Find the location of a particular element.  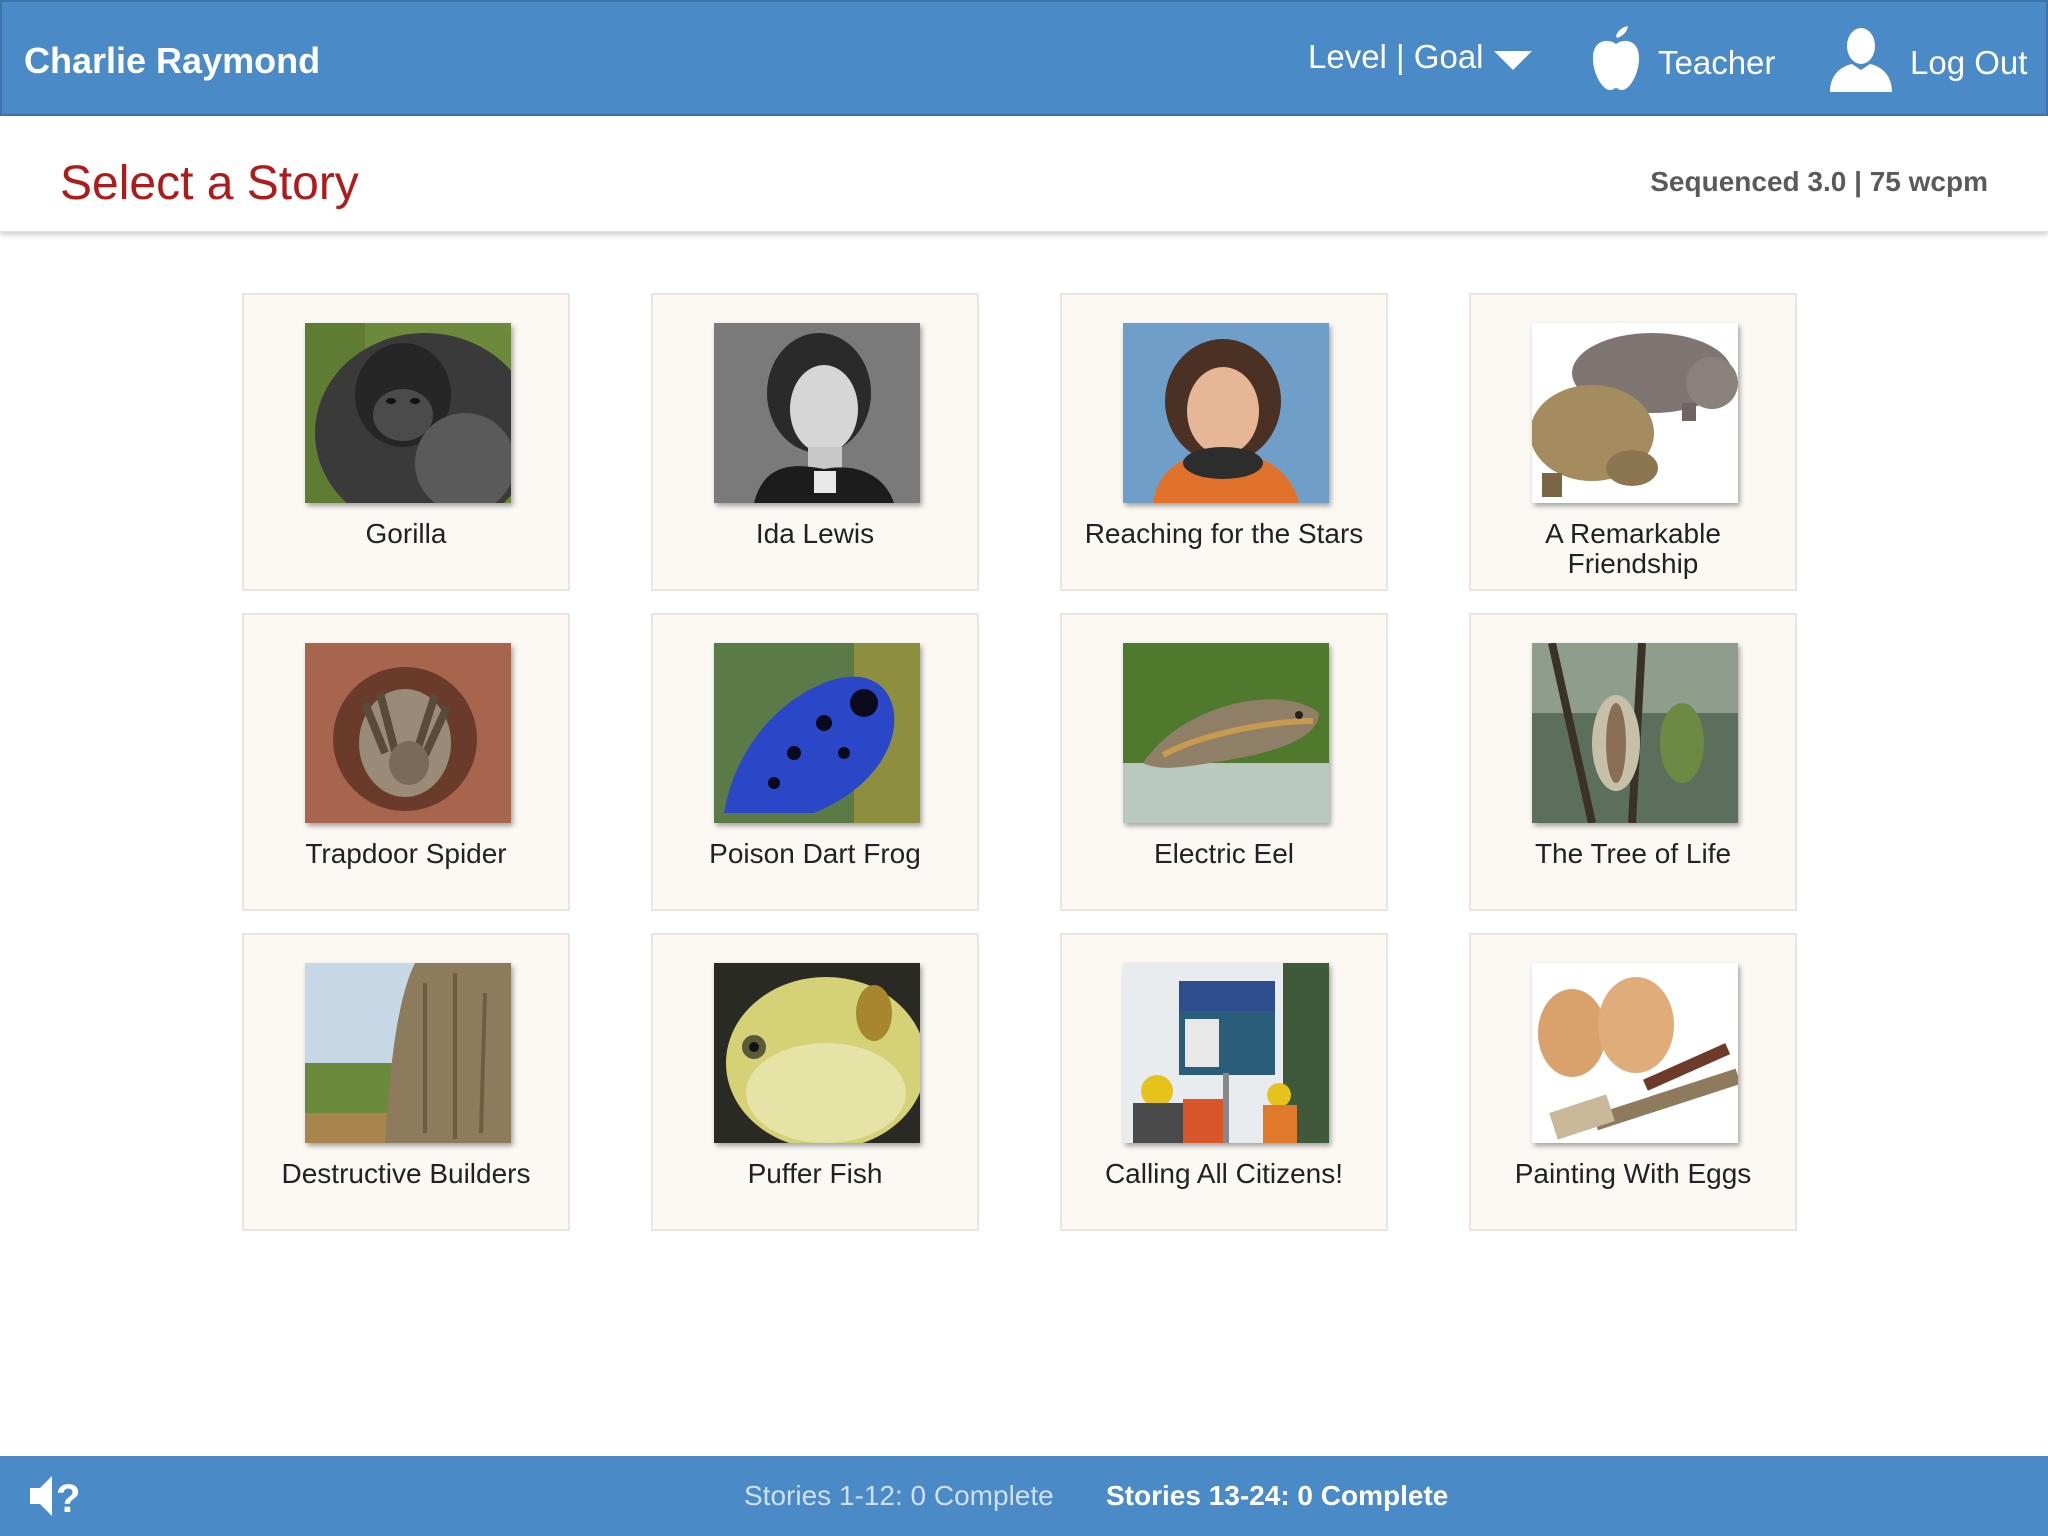

story-card-destructive-builders: Destructive Builders is located at coordinates (406, 1082).